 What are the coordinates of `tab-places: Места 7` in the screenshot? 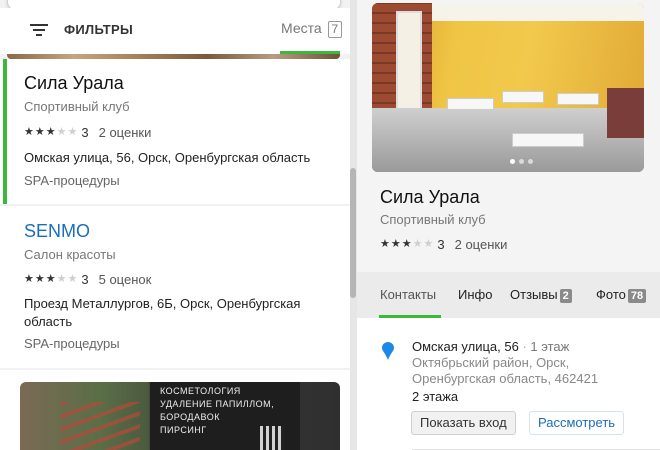 It's located at (312, 29).